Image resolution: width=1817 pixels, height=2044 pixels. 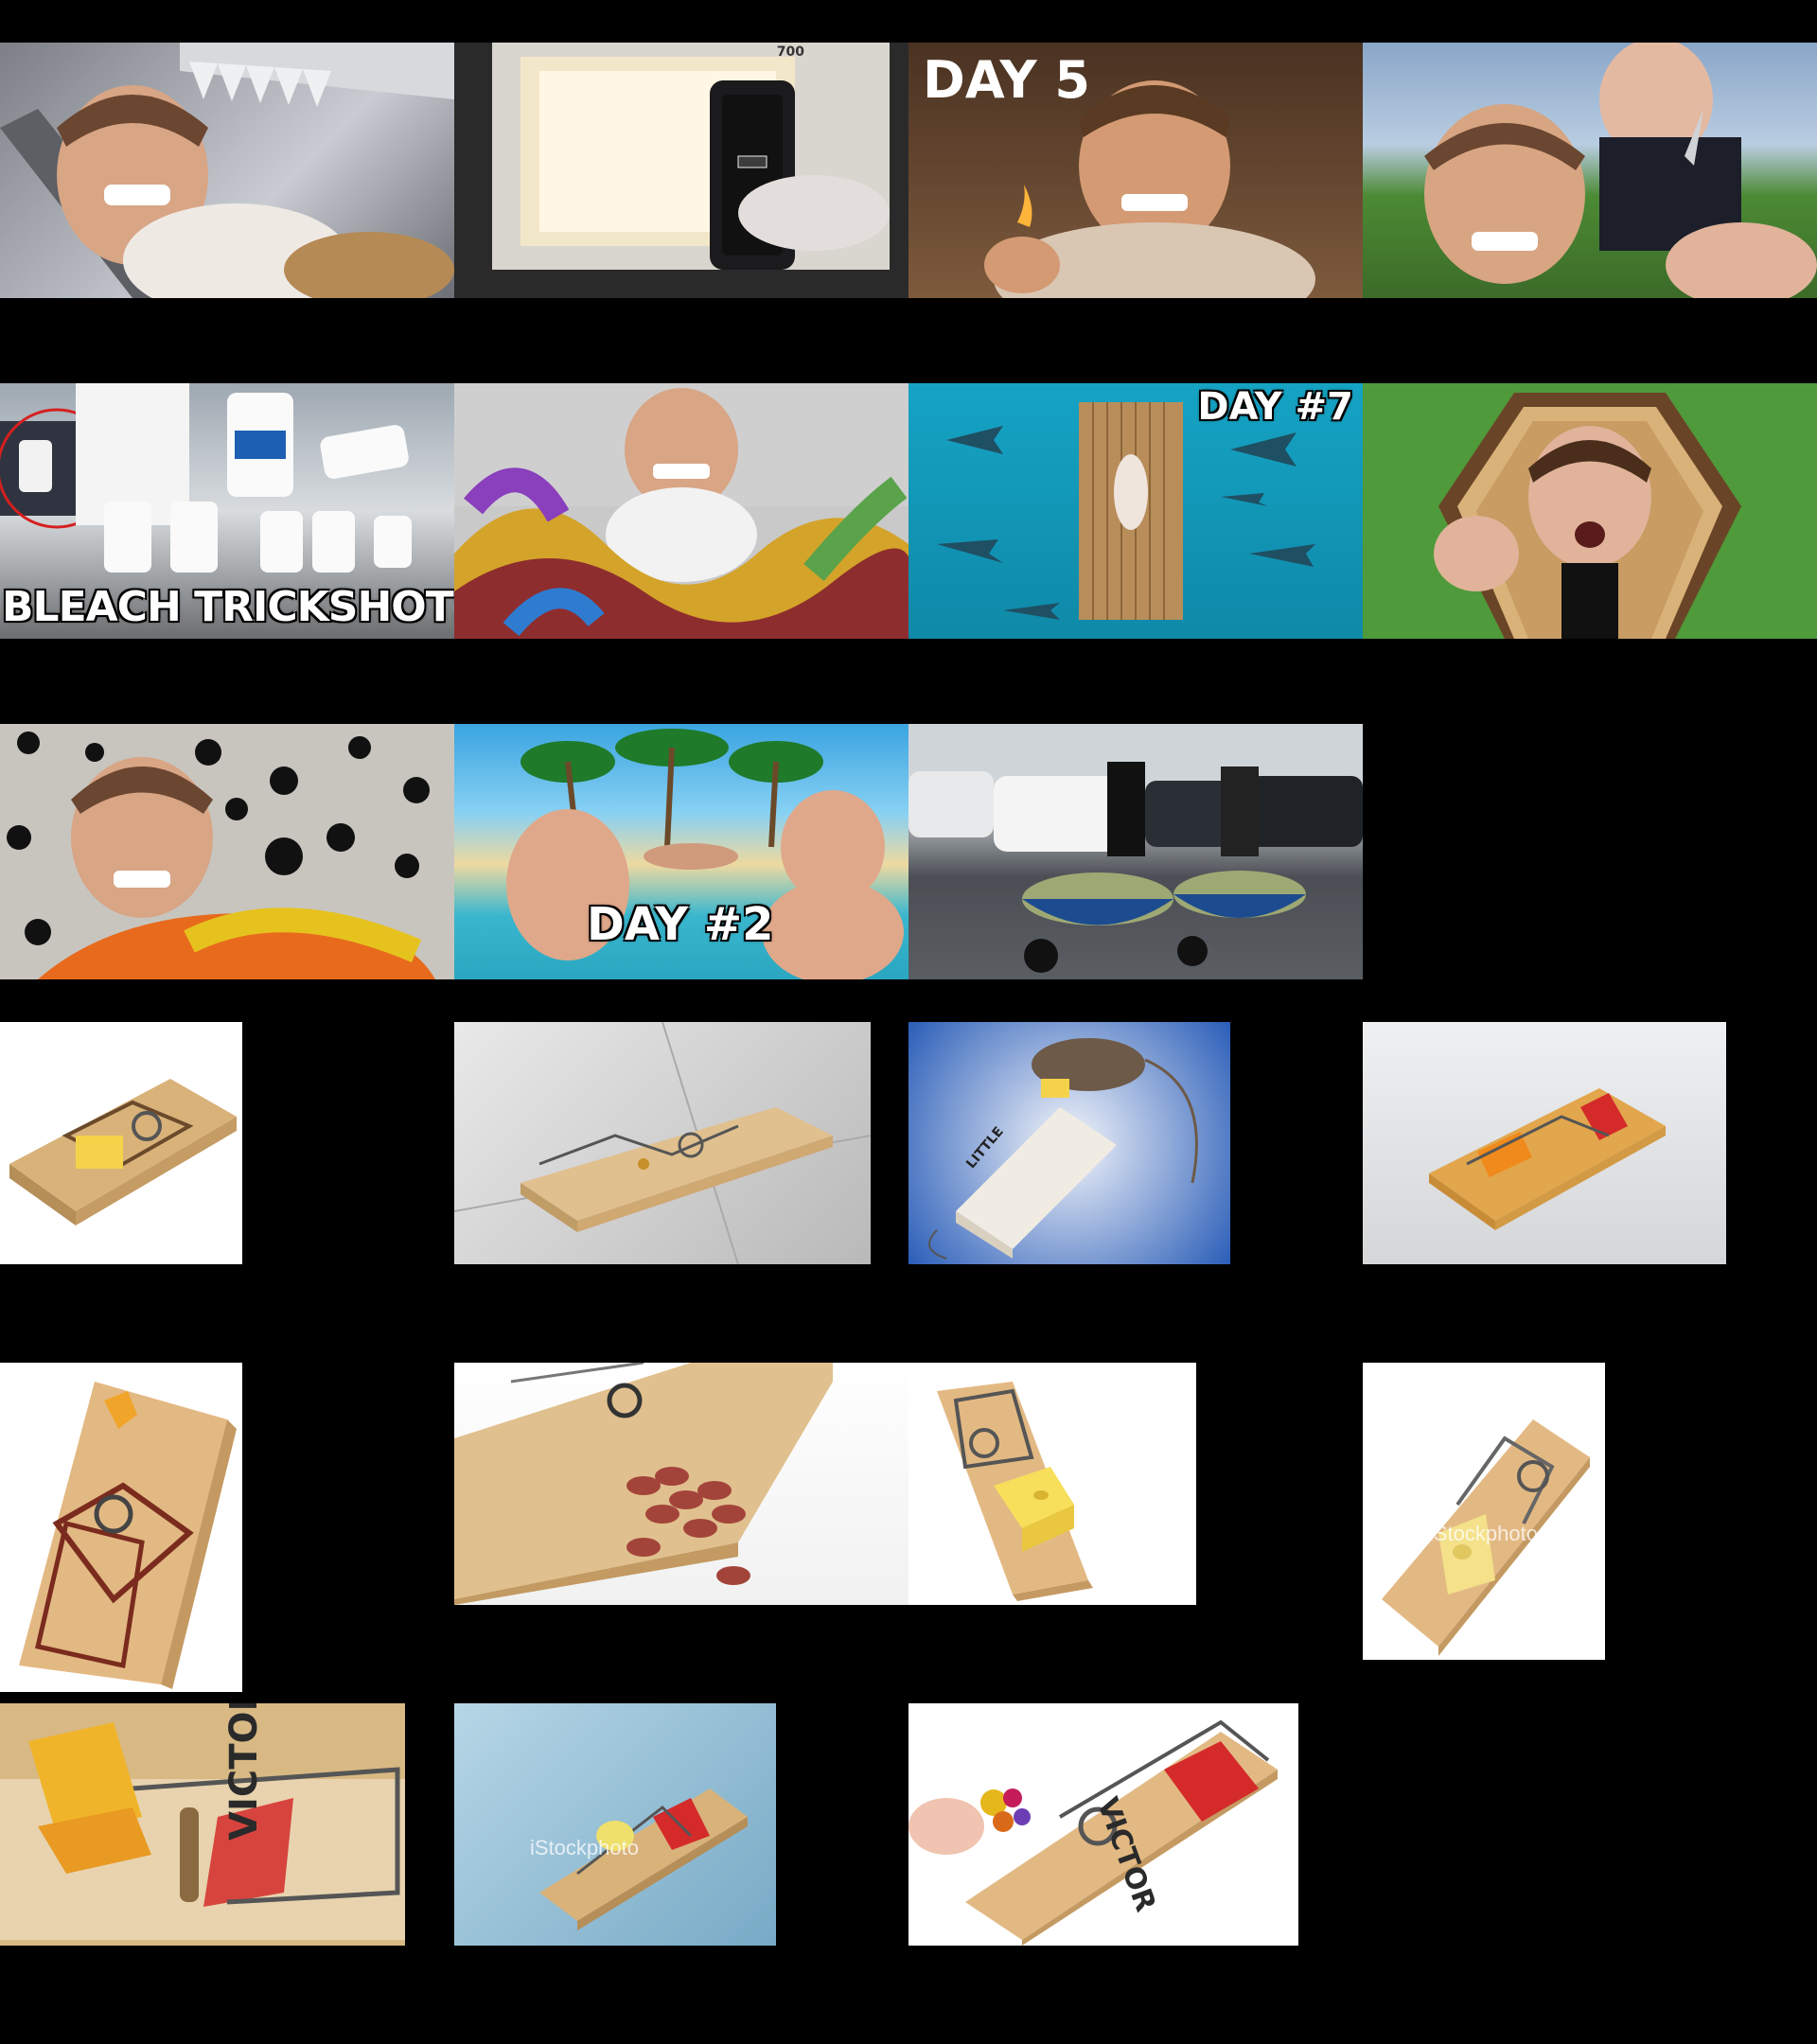 What do you see at coordinates (244, 1772) in the screenshot?
I see `victor-label-1: VICTOR` at bounding box center [244, 1772].